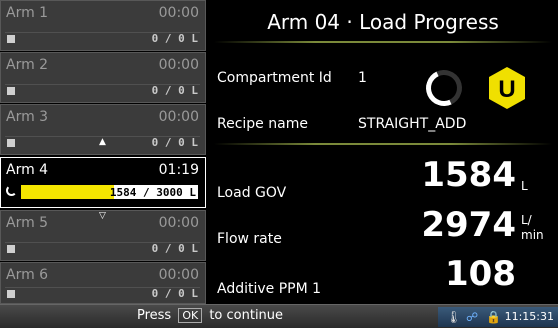 The height and width of the screenshot is (328, 558). Describe the element at coordinates (383, 22) in the screenshot. I see `page-title: Arm 04 · Load Progress` at that location.